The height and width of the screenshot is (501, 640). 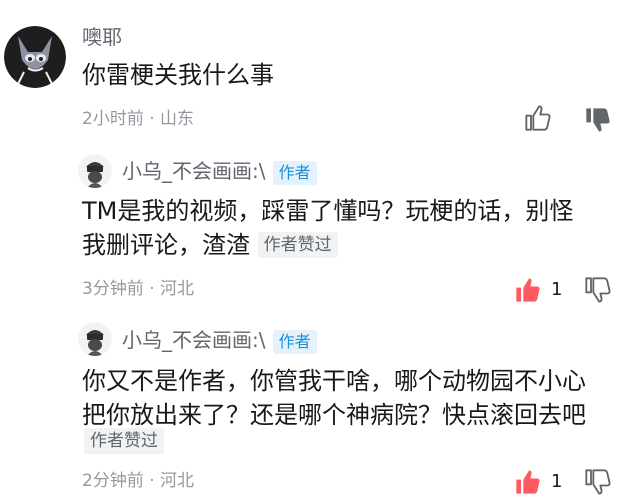 I want to click on comment-text-line-2: 把你放出来了？还是哪个神病院？快点滚回去吧, so click(x=334, y=415).